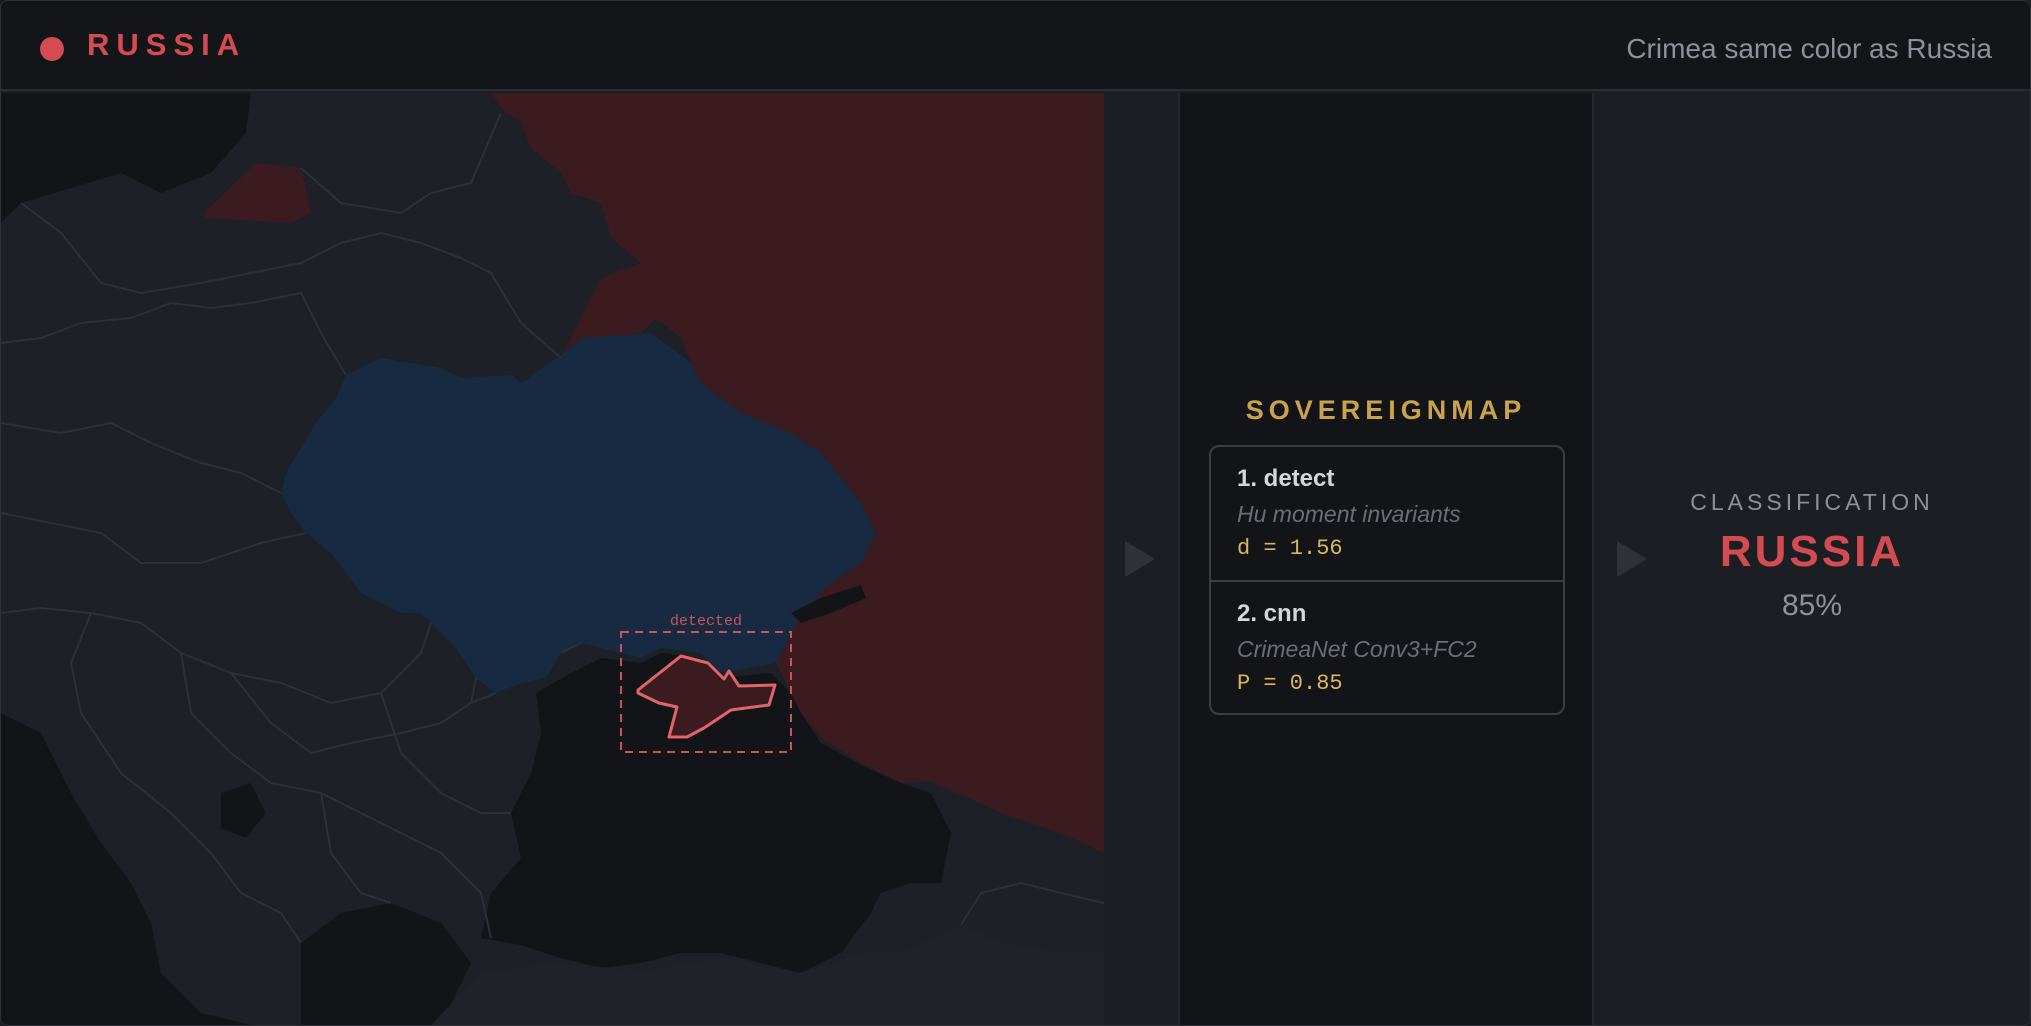  I want to click on step-detect: 1. detect Hu moment invariants d = 1.56, so click(1387, 514).